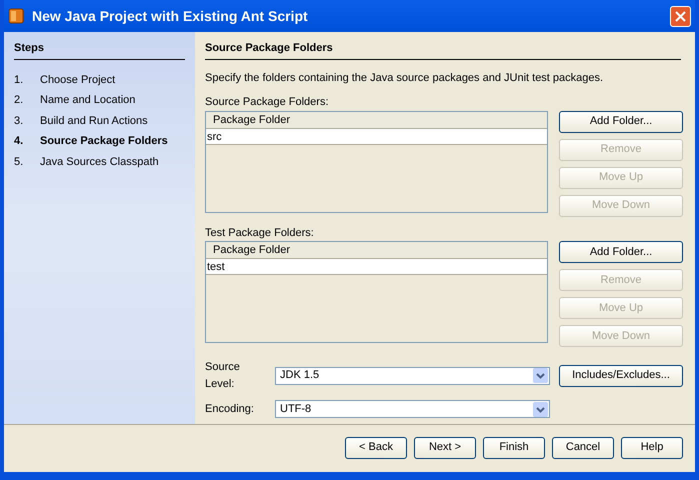  Describe the element at coordinates (267, 102) in the screenshot. I see `list-label: Source Package Folders:` at that location.